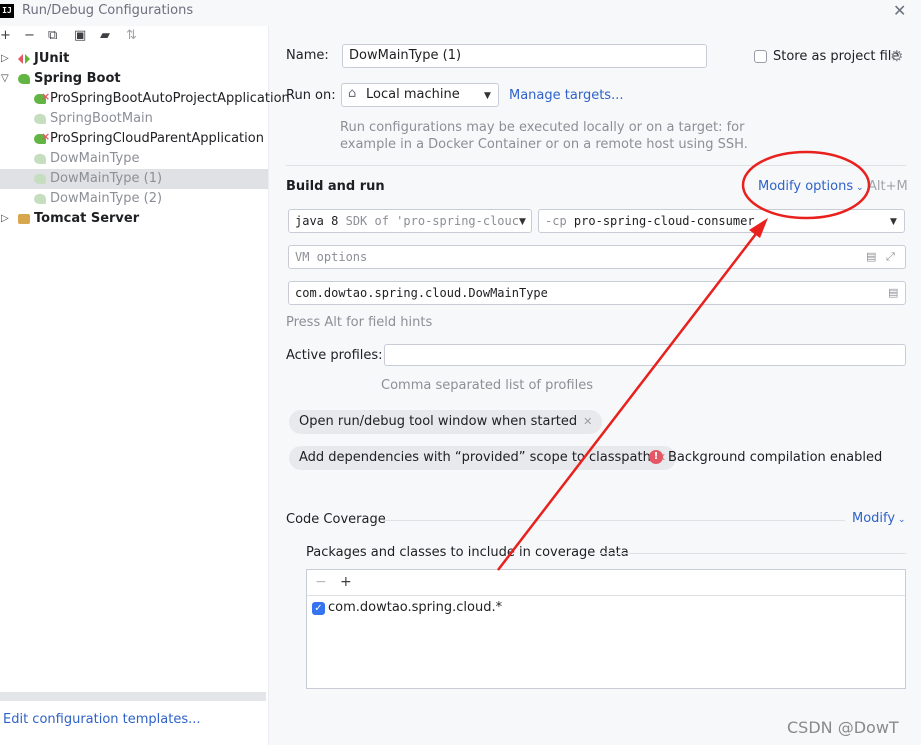  What do you see at coordinates (843, 727) in the screenshot?
I see `watermark: CSDN @DowT` at bounding box center [843, 727].